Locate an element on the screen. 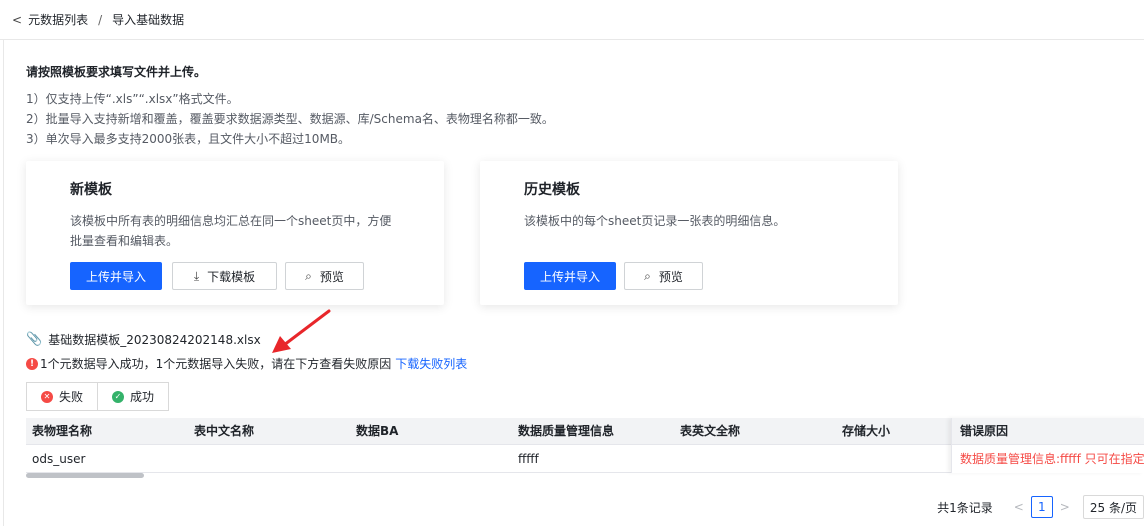 This screenshot has height=526, width=1144. column-header: 表中文名称 is located at coordinates (224, 431).